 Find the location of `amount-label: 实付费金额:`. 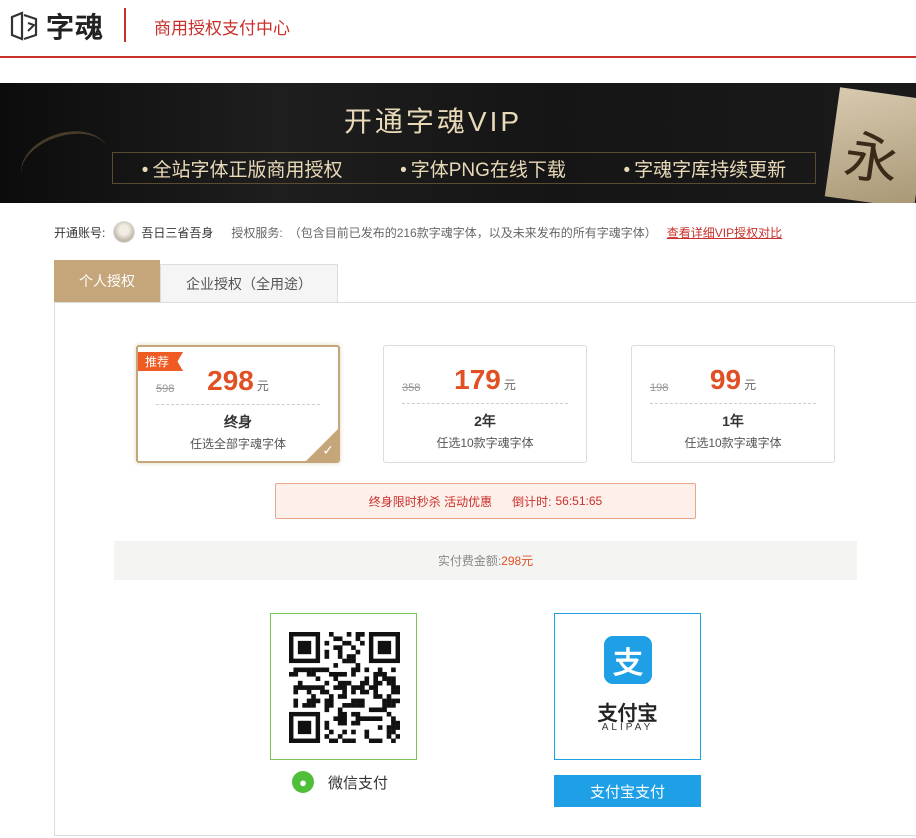

amount-label: 实付费金额: is located at coordinates (469, 561).